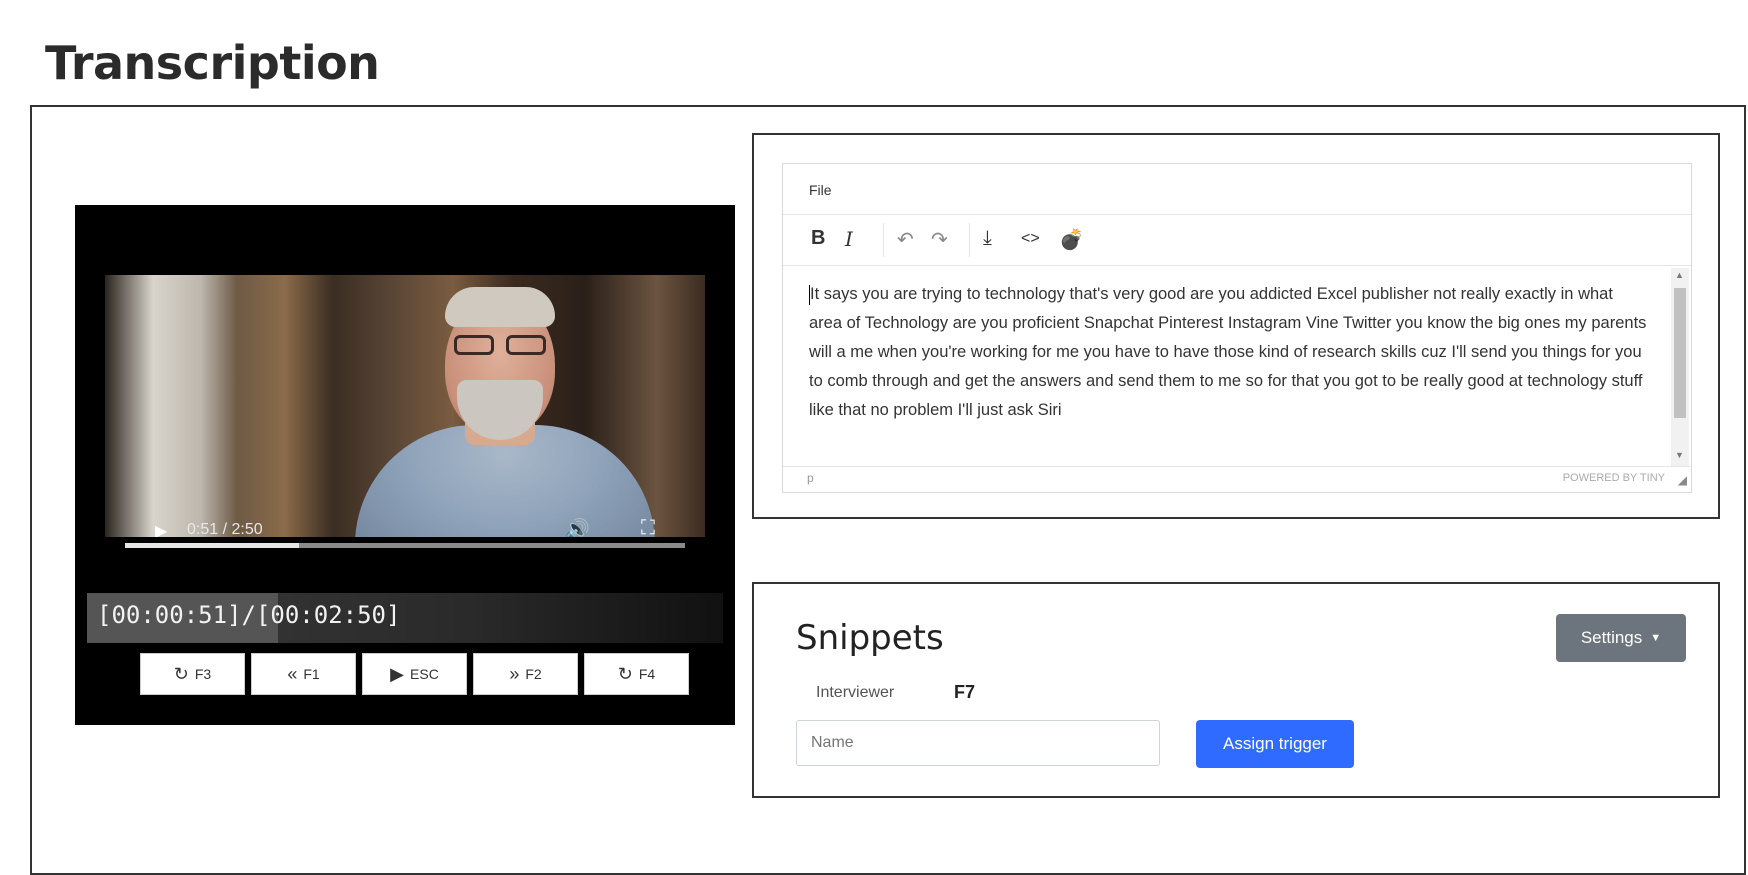 The image size is (1748, 875). I want to click on caret-down-icon: ▼, so click(1656, 638).